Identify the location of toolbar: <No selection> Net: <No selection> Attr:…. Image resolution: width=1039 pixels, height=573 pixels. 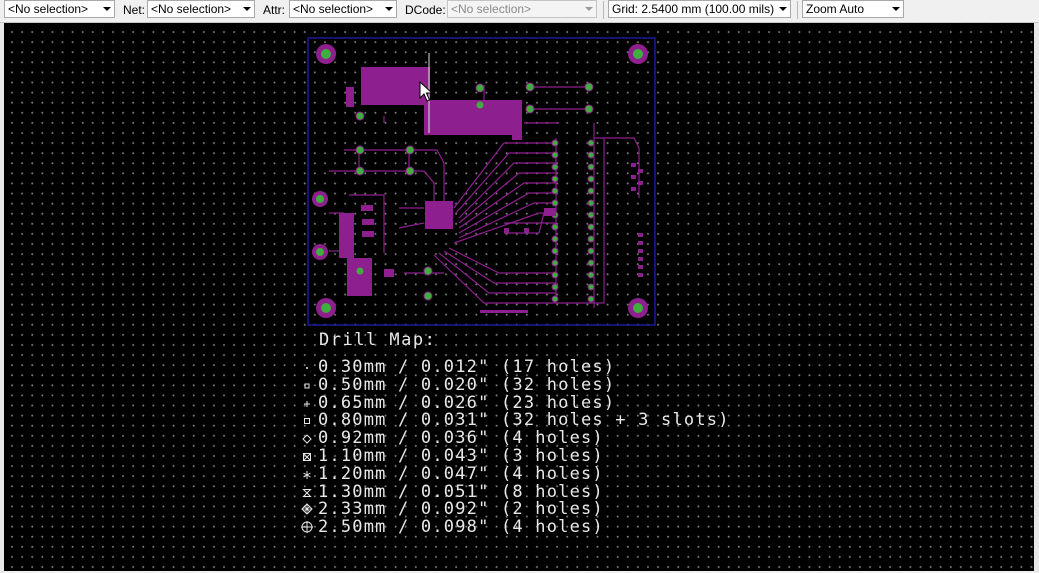
(519, 11).